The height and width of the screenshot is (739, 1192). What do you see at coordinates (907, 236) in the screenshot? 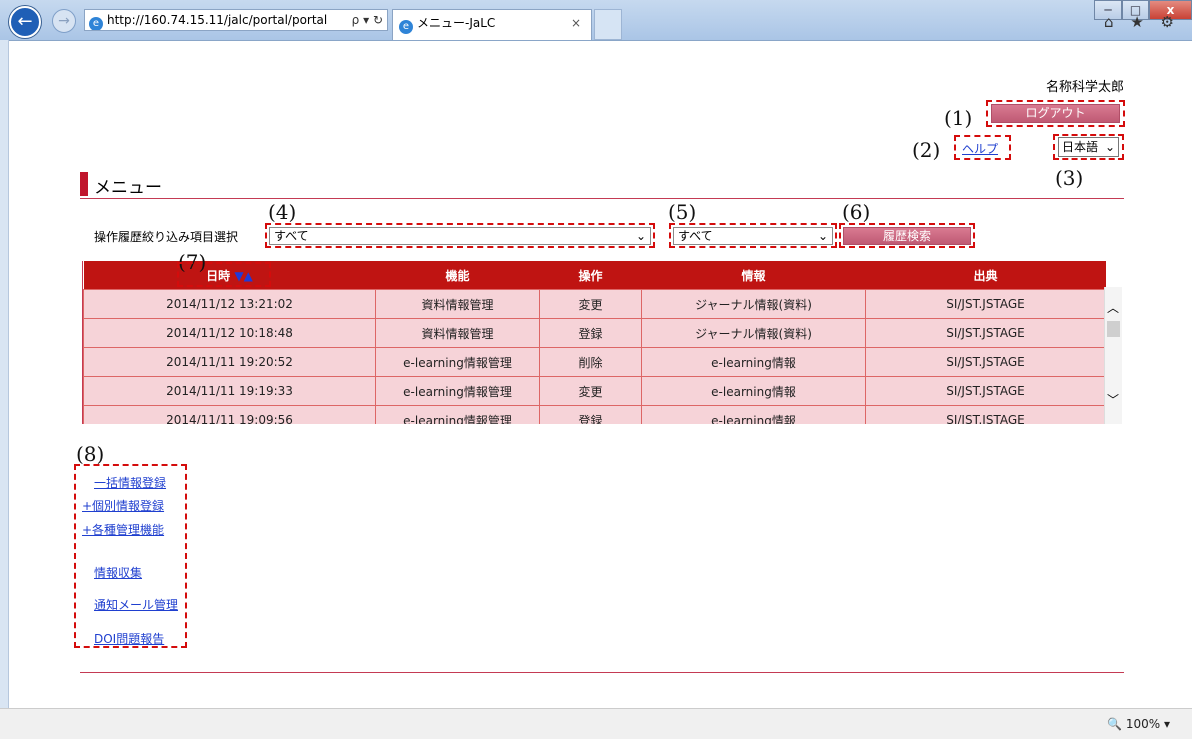
I see `history-search-button: 履歴検索` at bounding box center [907, 236].